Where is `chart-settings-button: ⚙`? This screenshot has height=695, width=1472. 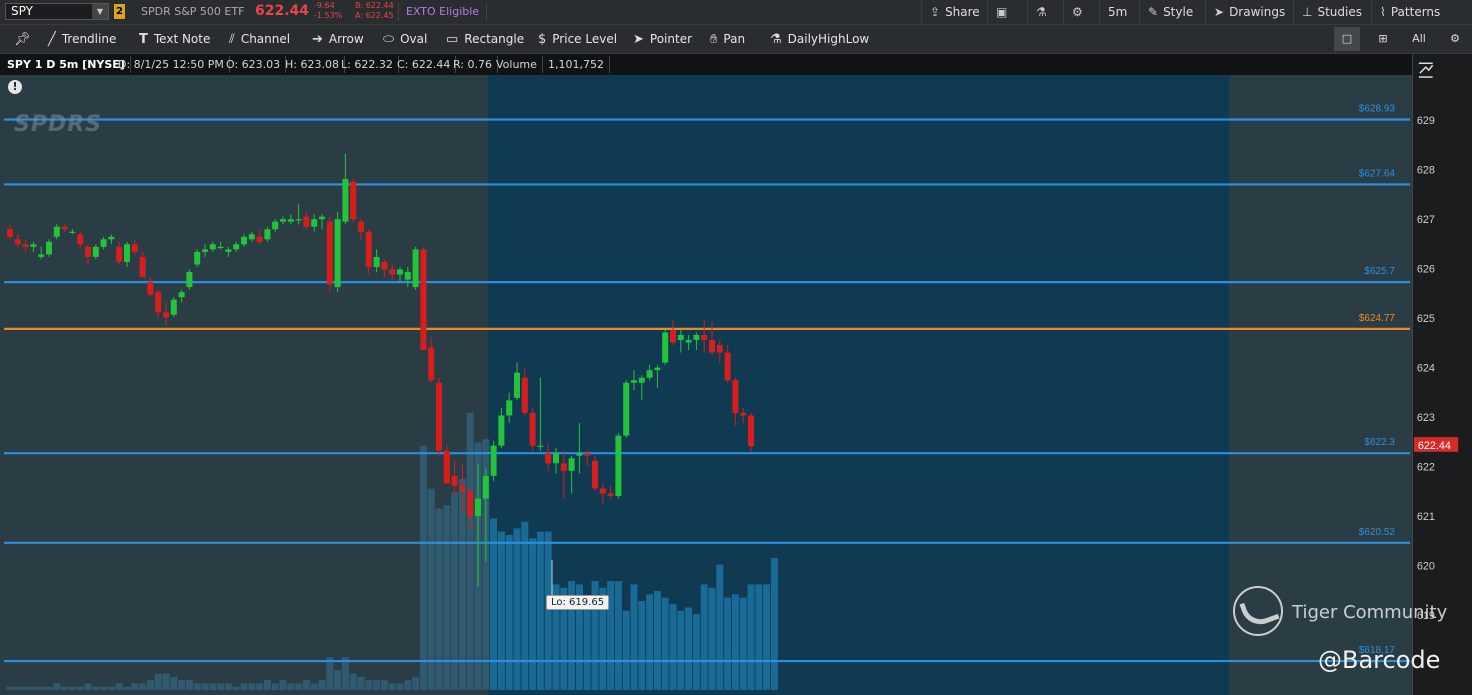
chart-settings-button: ⚙ is located at coordinates (1455, 39).